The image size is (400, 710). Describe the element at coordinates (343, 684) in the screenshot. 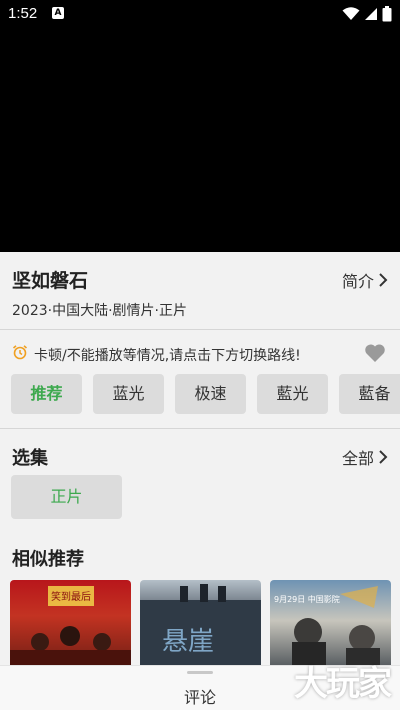

I see `watermark-logo: 大玩家` at that location.